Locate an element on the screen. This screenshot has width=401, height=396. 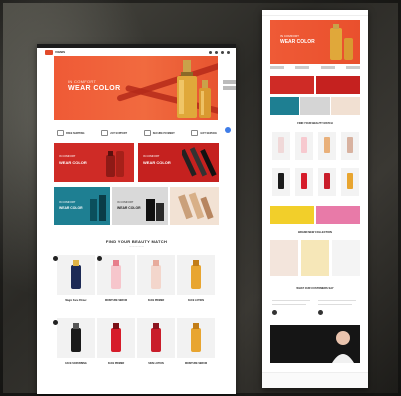
arrow-next-icon is located at coordinates (229, 88).